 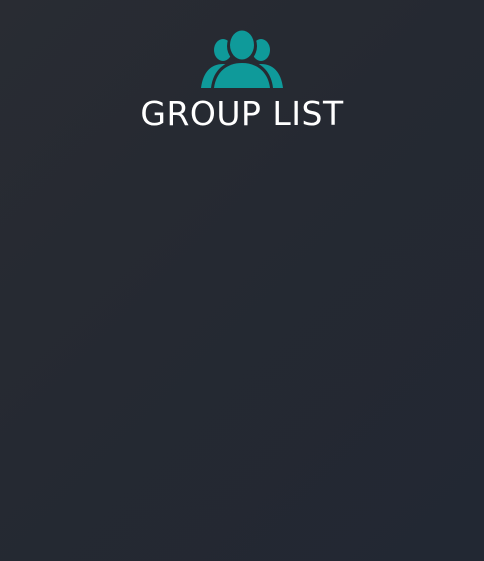 What do you see at coordinates (242, 113) in the screenshot?
I see `page-title: GROUP LIST` at bounding box center [242, 113].